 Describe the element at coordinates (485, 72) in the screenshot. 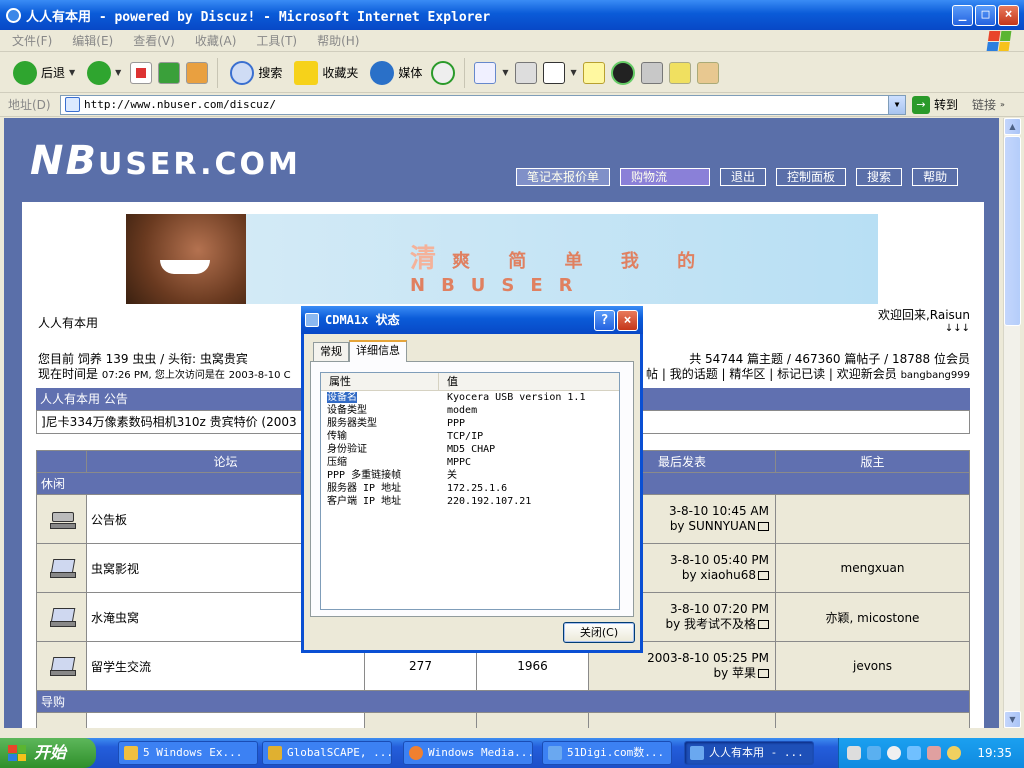

I see `mail-icon` at that location.